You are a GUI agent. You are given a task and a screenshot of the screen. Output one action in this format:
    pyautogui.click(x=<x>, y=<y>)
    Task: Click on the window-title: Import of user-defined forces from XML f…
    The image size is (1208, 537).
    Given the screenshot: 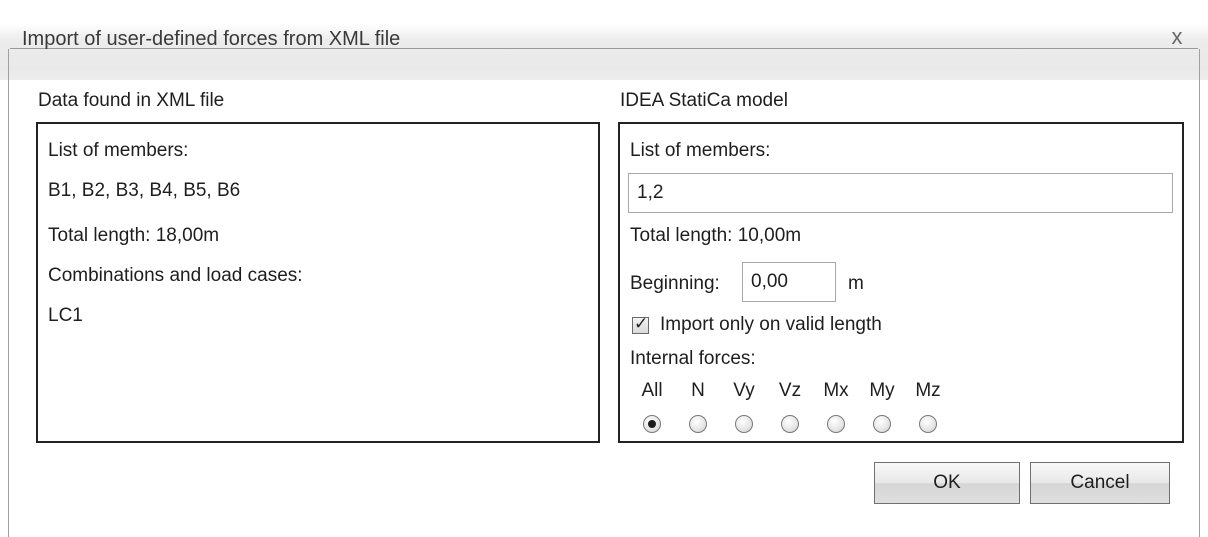 What is the action you would take?
    pyautogui.click(x=211, y=39)
    